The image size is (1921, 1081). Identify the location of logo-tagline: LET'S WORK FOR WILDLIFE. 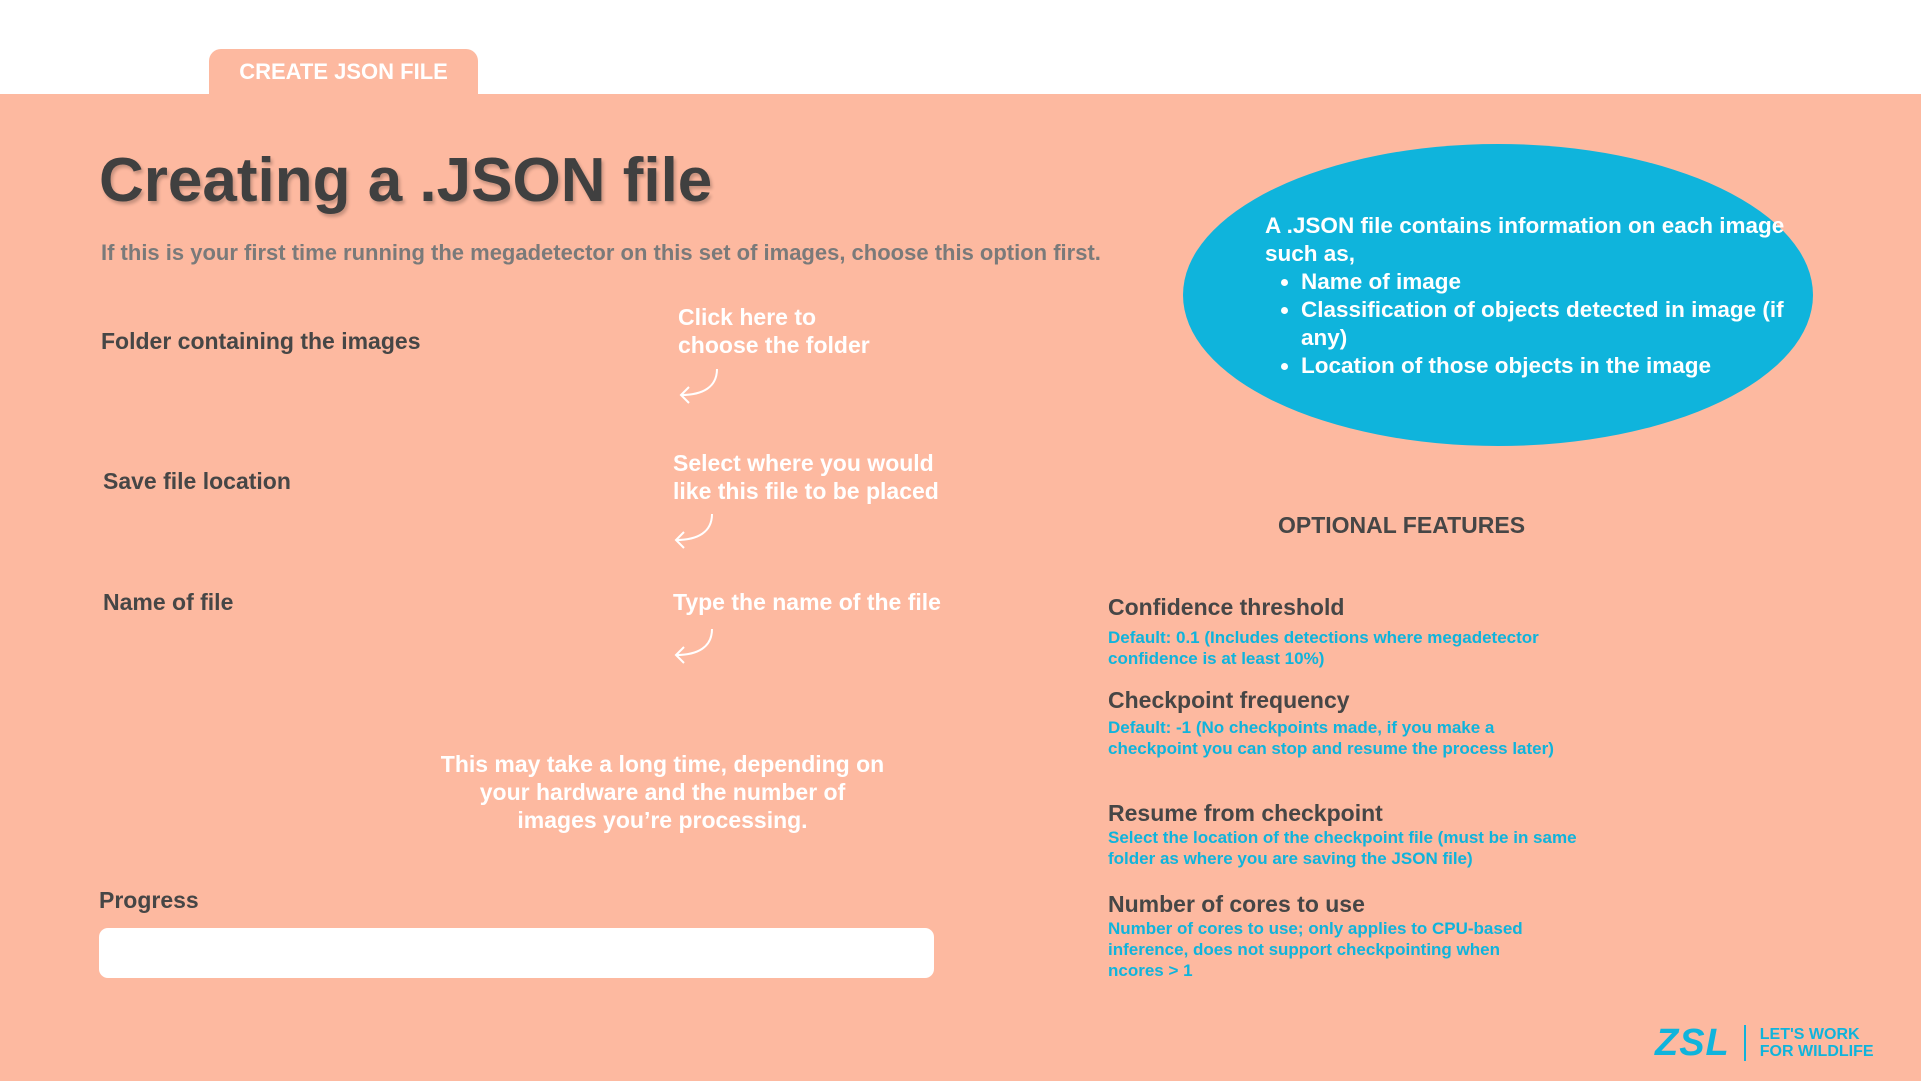
(1817, 1043).